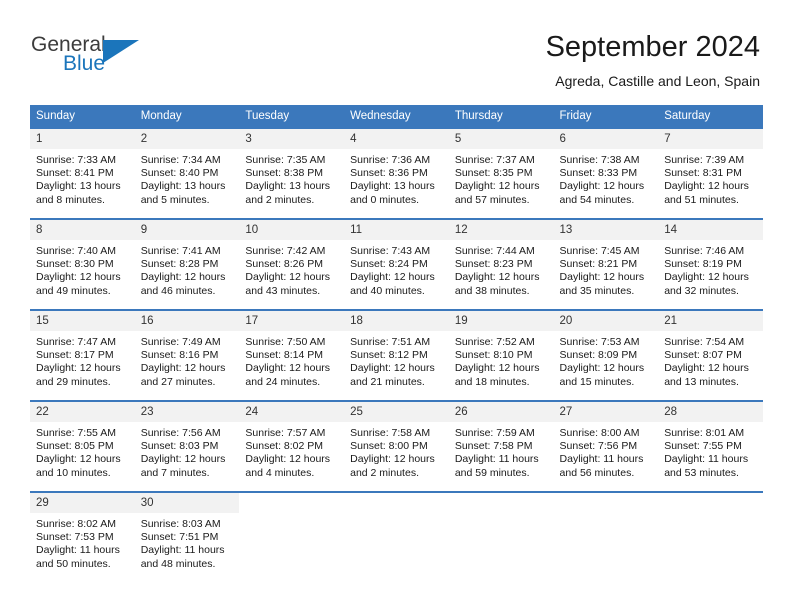 This screenshot has width=792, height=612. Describe the element at coordinates (701, 472) in the screenshot. I see `day-daylight-line: and 53 minutes.` at that location.